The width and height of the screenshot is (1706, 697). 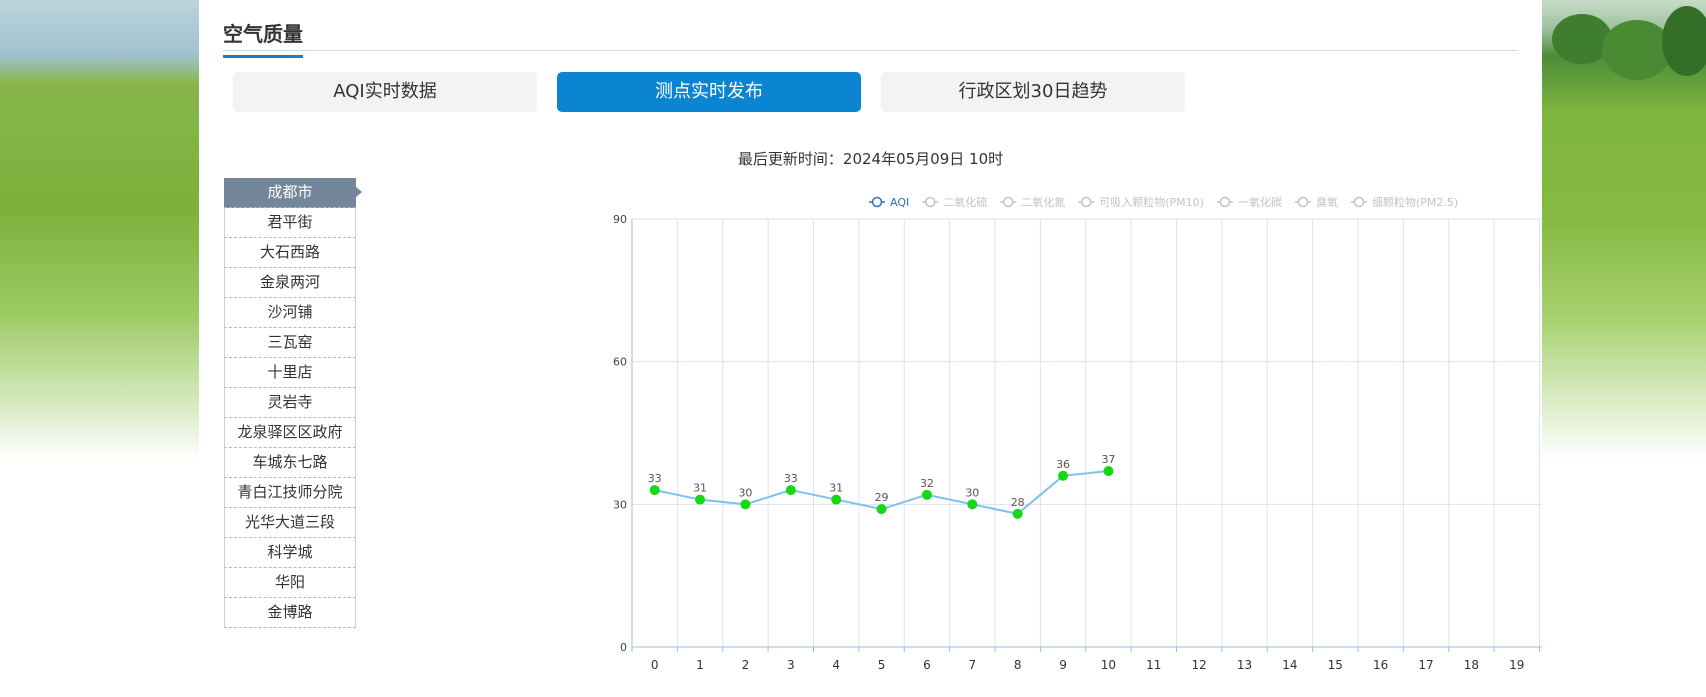 What do you see at coordinates (870, 50) in the screenshot?
I see `section-divider` at bounding box center [870, 50].